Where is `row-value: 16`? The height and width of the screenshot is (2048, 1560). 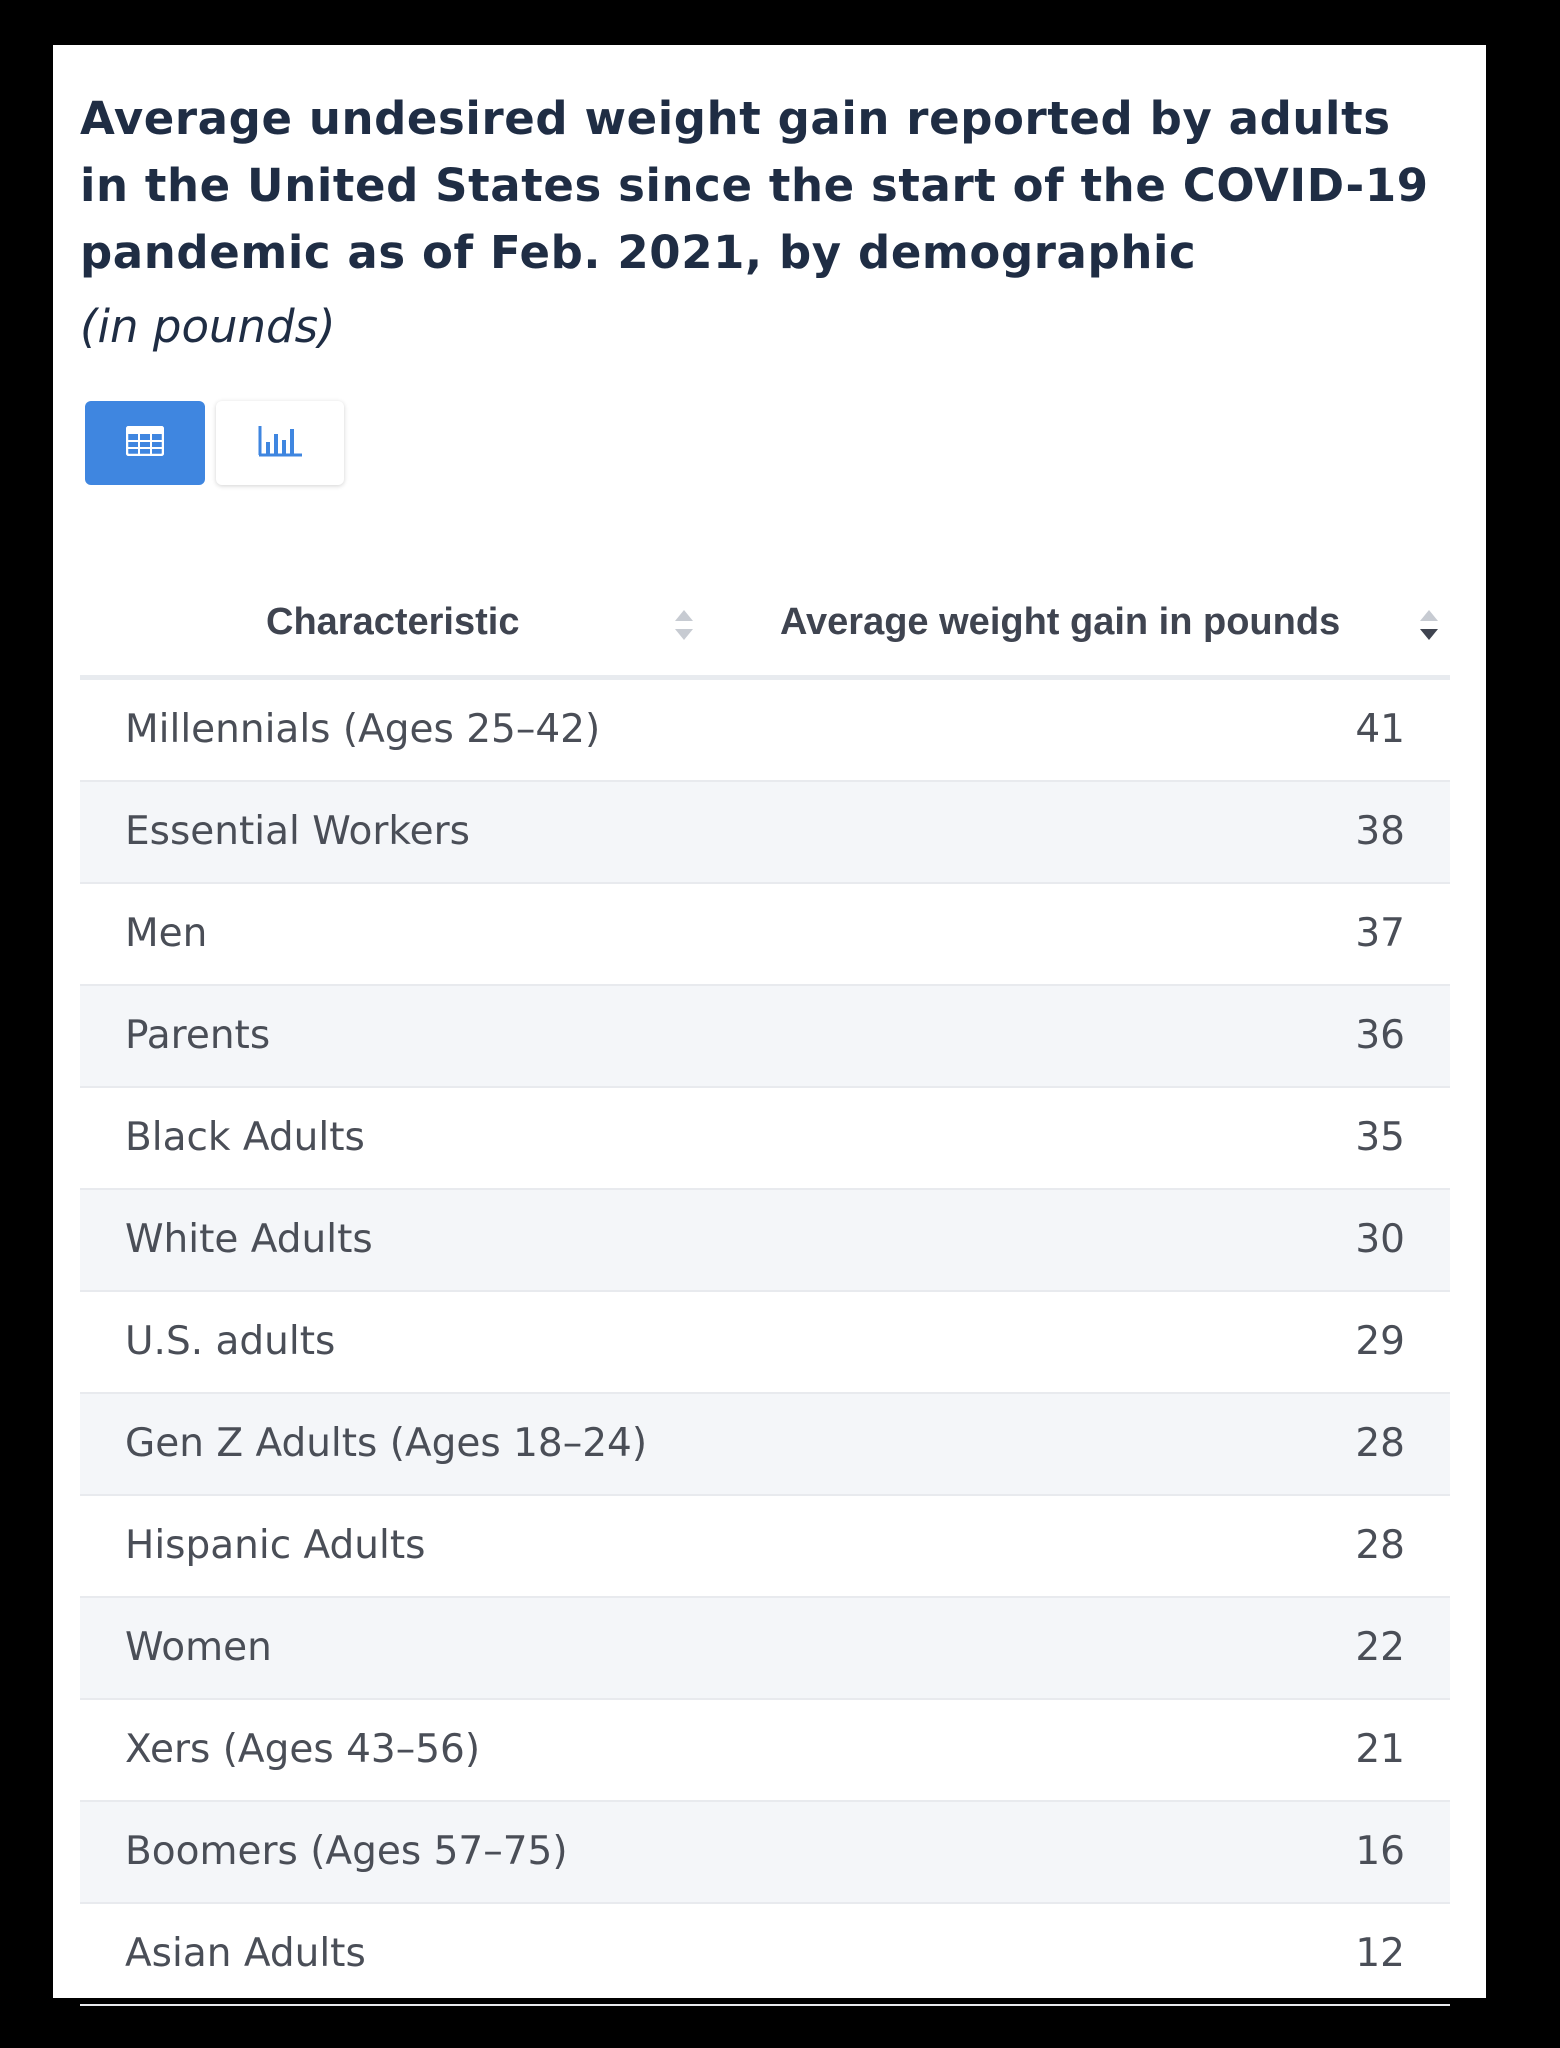 row-value: 16 is located at coordinates (1380, 1851).